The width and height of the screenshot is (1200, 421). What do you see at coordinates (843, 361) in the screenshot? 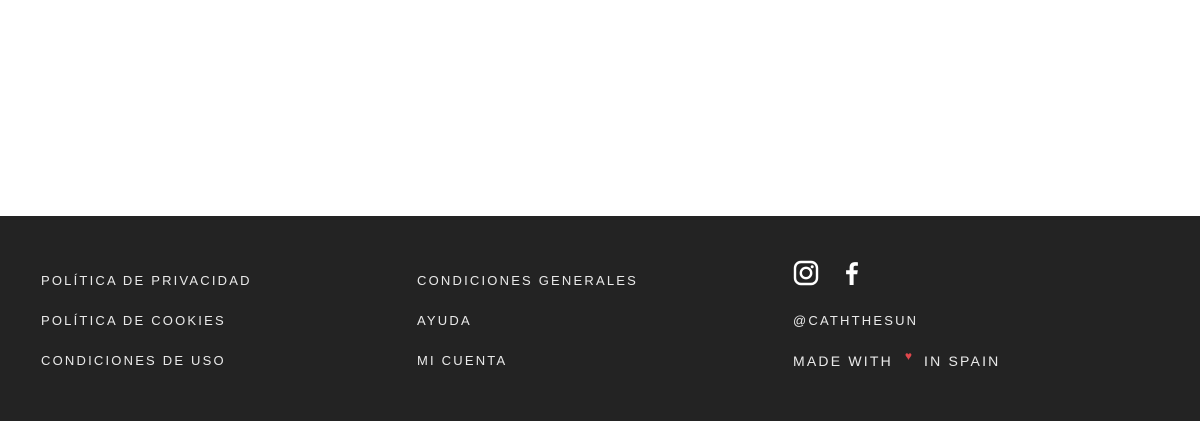
I see `made-with-label: MADE WITH` at bounding box center [843, 361].